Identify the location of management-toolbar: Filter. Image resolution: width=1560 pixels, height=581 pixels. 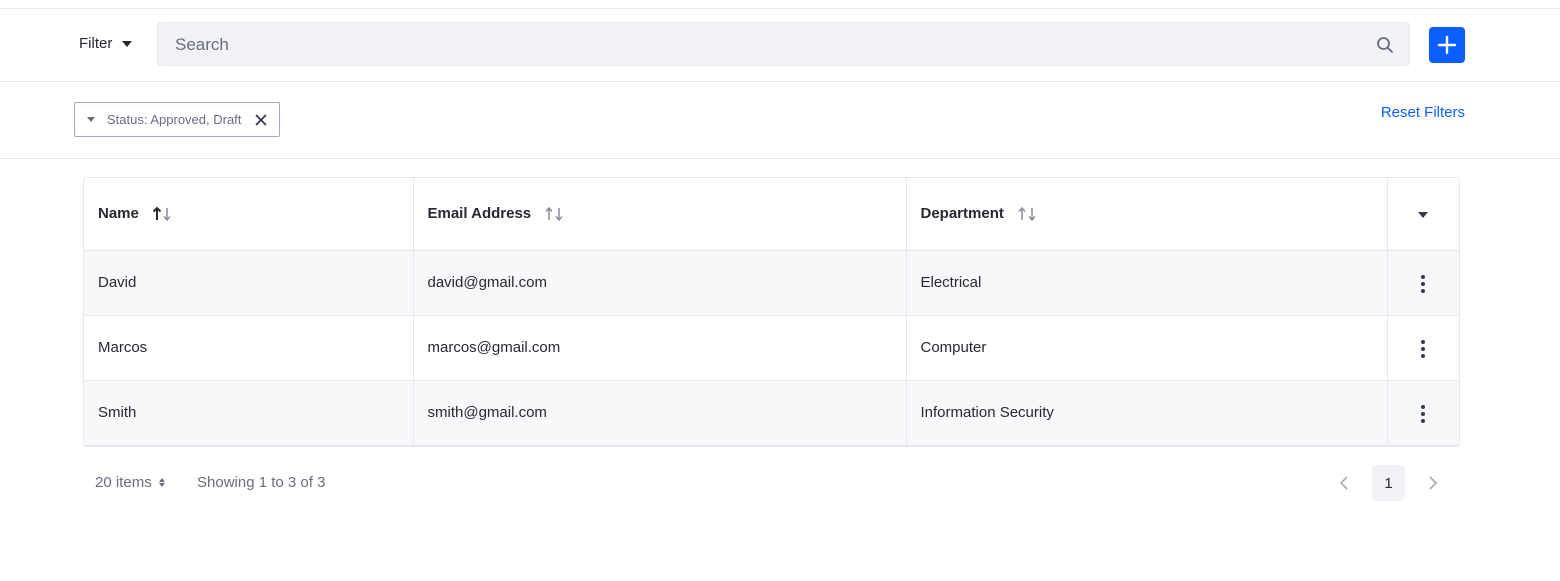
(780, 45).